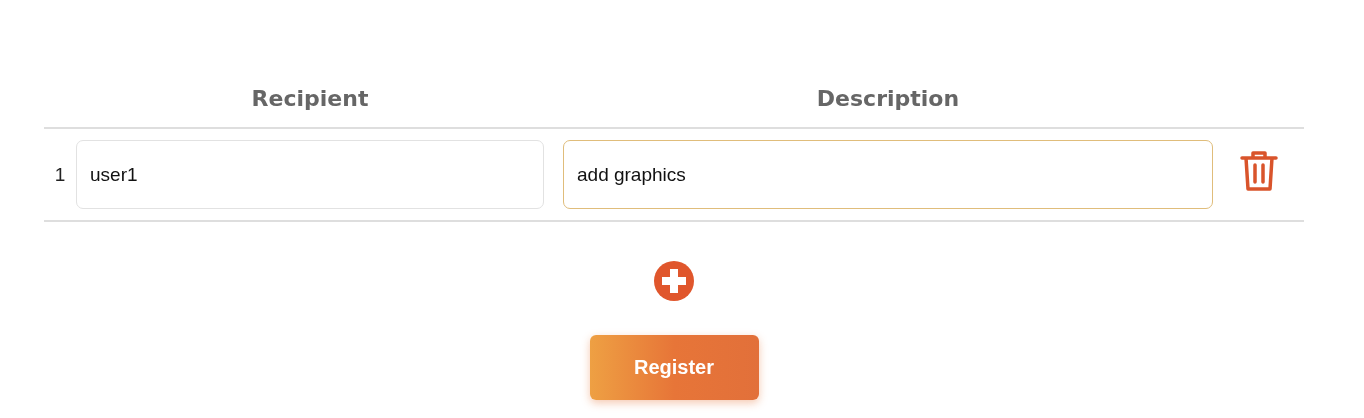 This screenshot has height=418, width=1364. What do you see at coordinates (60, 174) in the screenshot?
I see `row-number: 1` at bounding box center [60, 174].